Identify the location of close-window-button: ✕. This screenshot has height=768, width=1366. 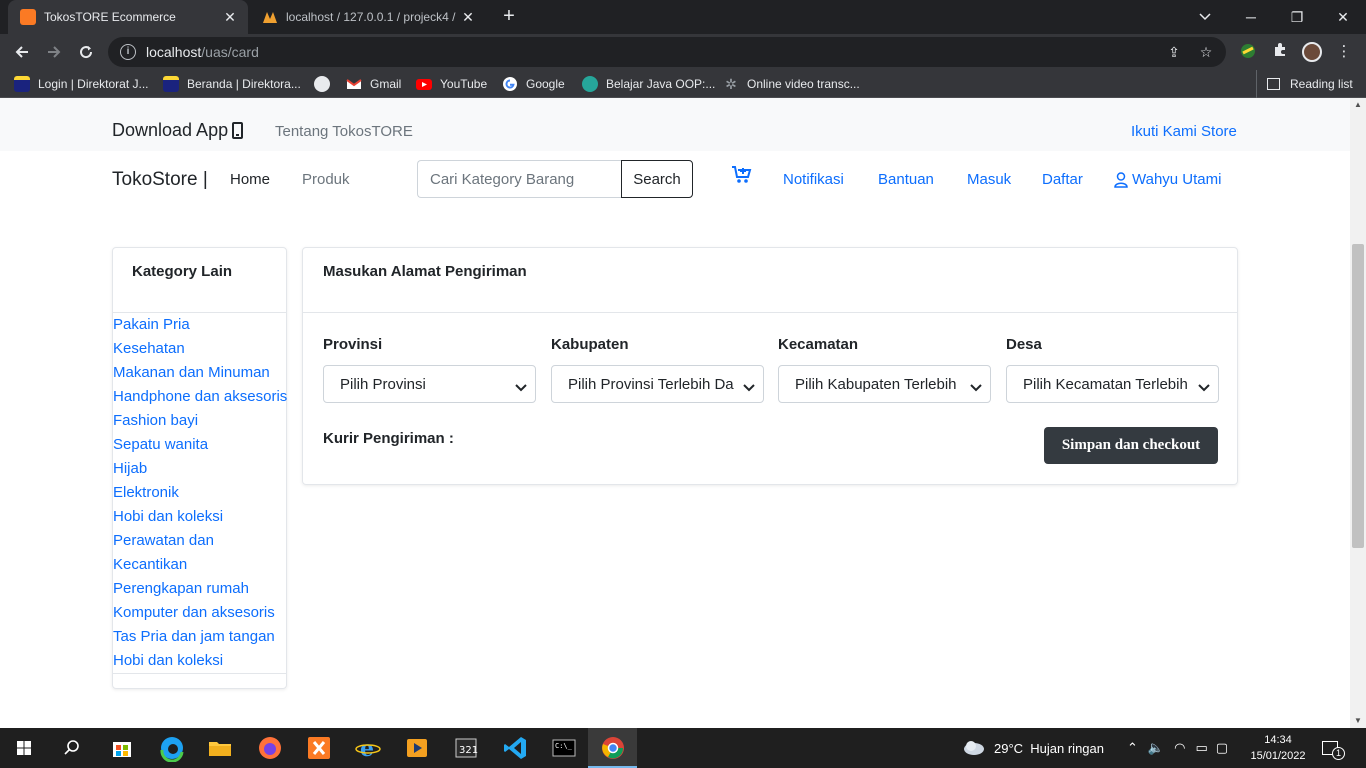
(1343, 17).